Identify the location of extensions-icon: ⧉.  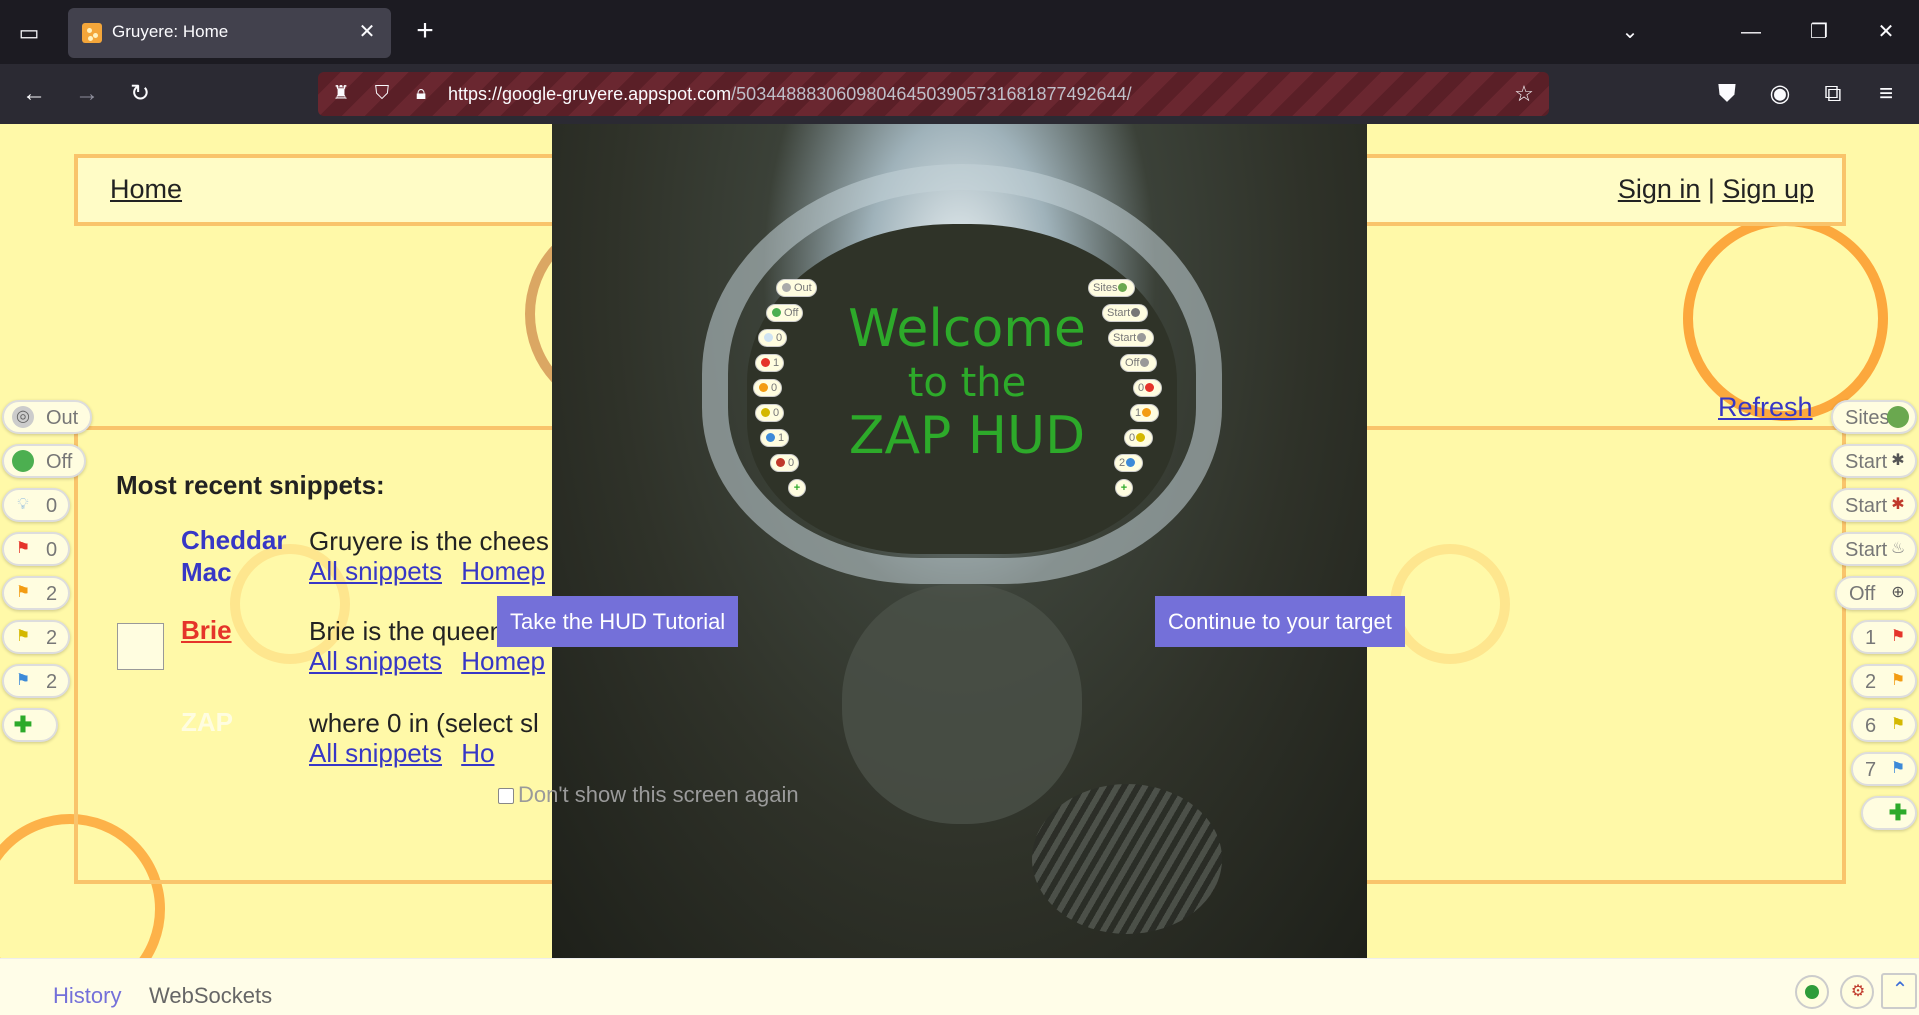
(1833, 94).